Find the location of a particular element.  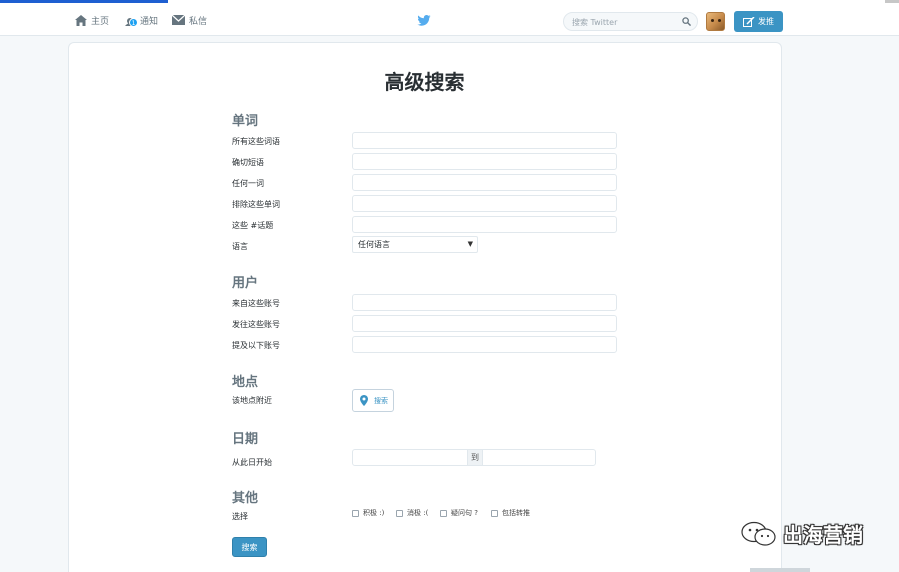

location-button: 搜索 is located at coordinates (373, 400).